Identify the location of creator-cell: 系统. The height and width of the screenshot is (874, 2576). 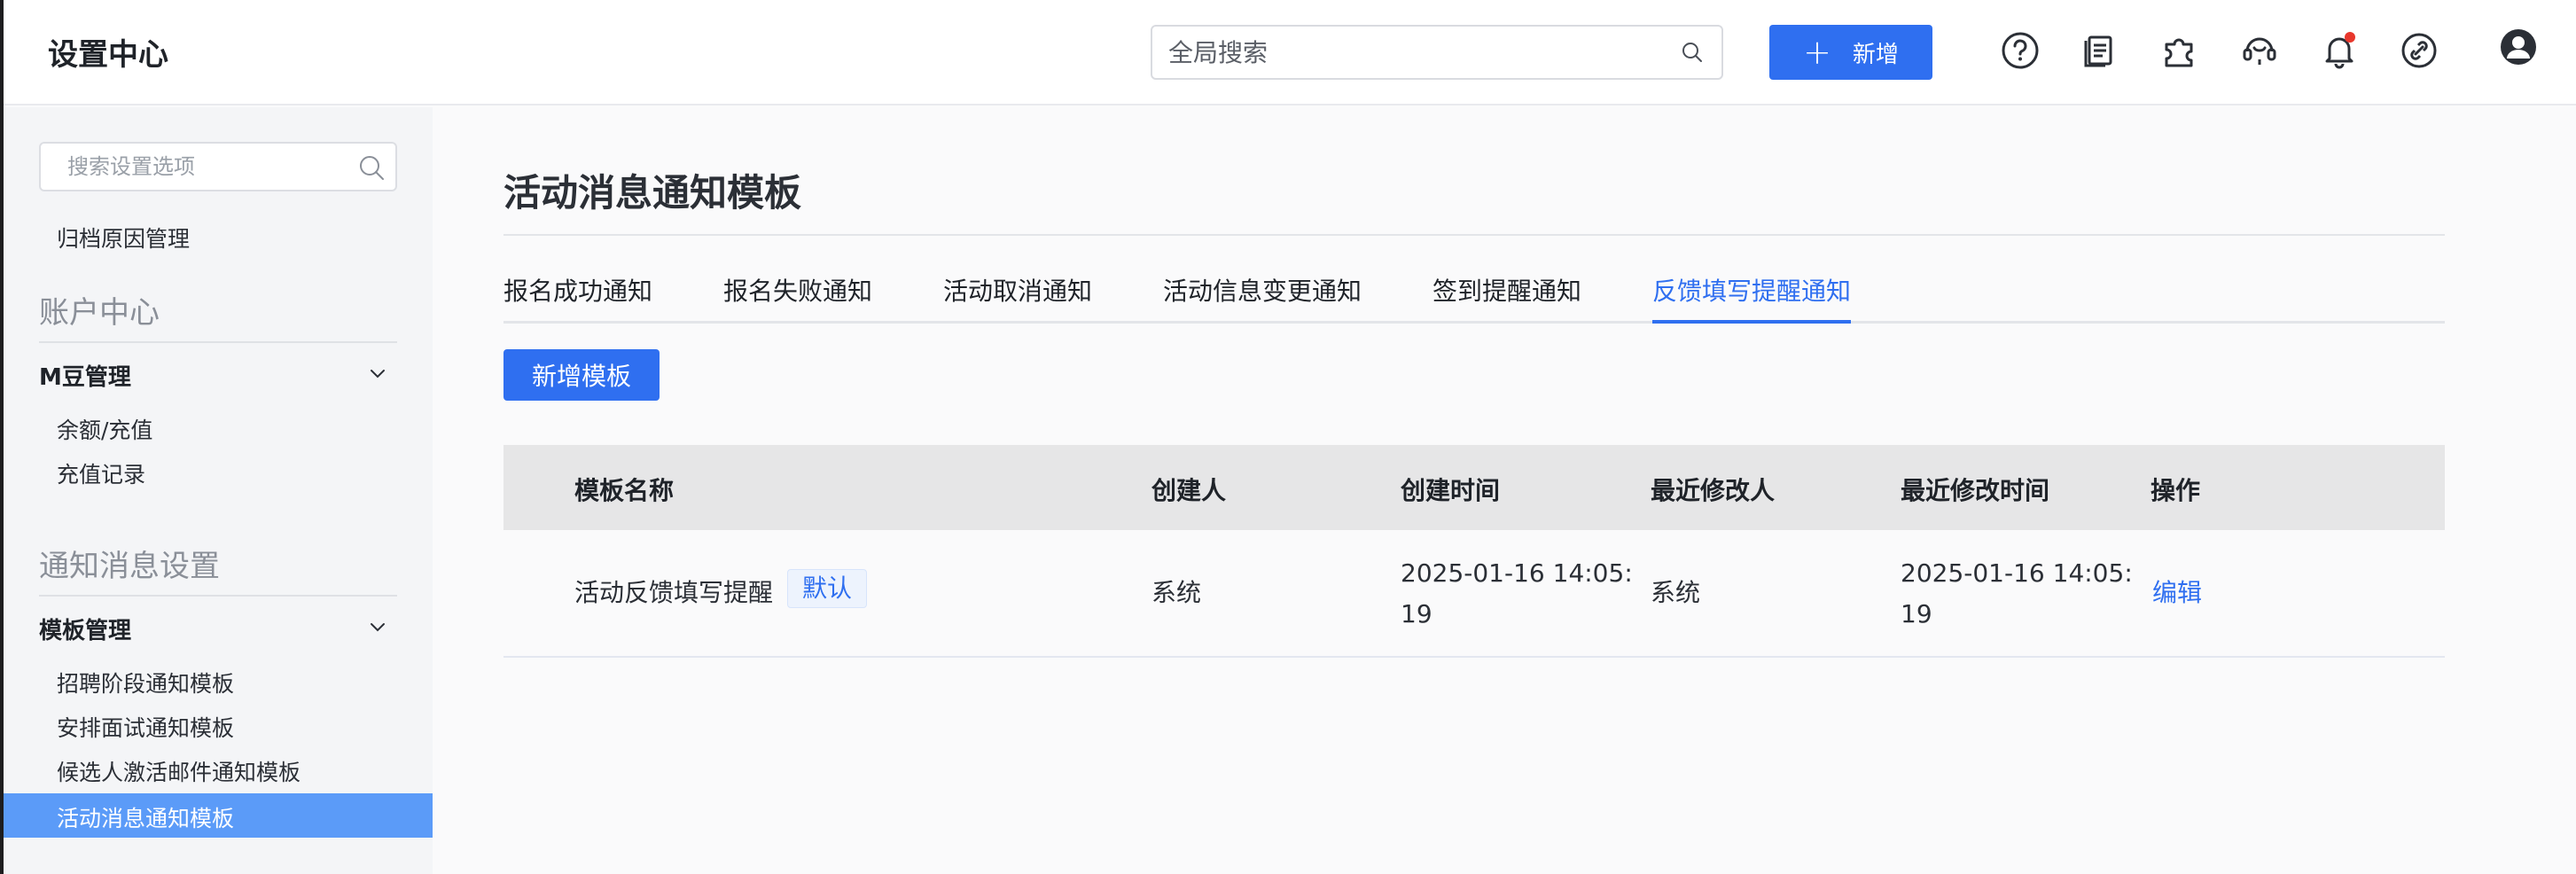
(1176, 592).